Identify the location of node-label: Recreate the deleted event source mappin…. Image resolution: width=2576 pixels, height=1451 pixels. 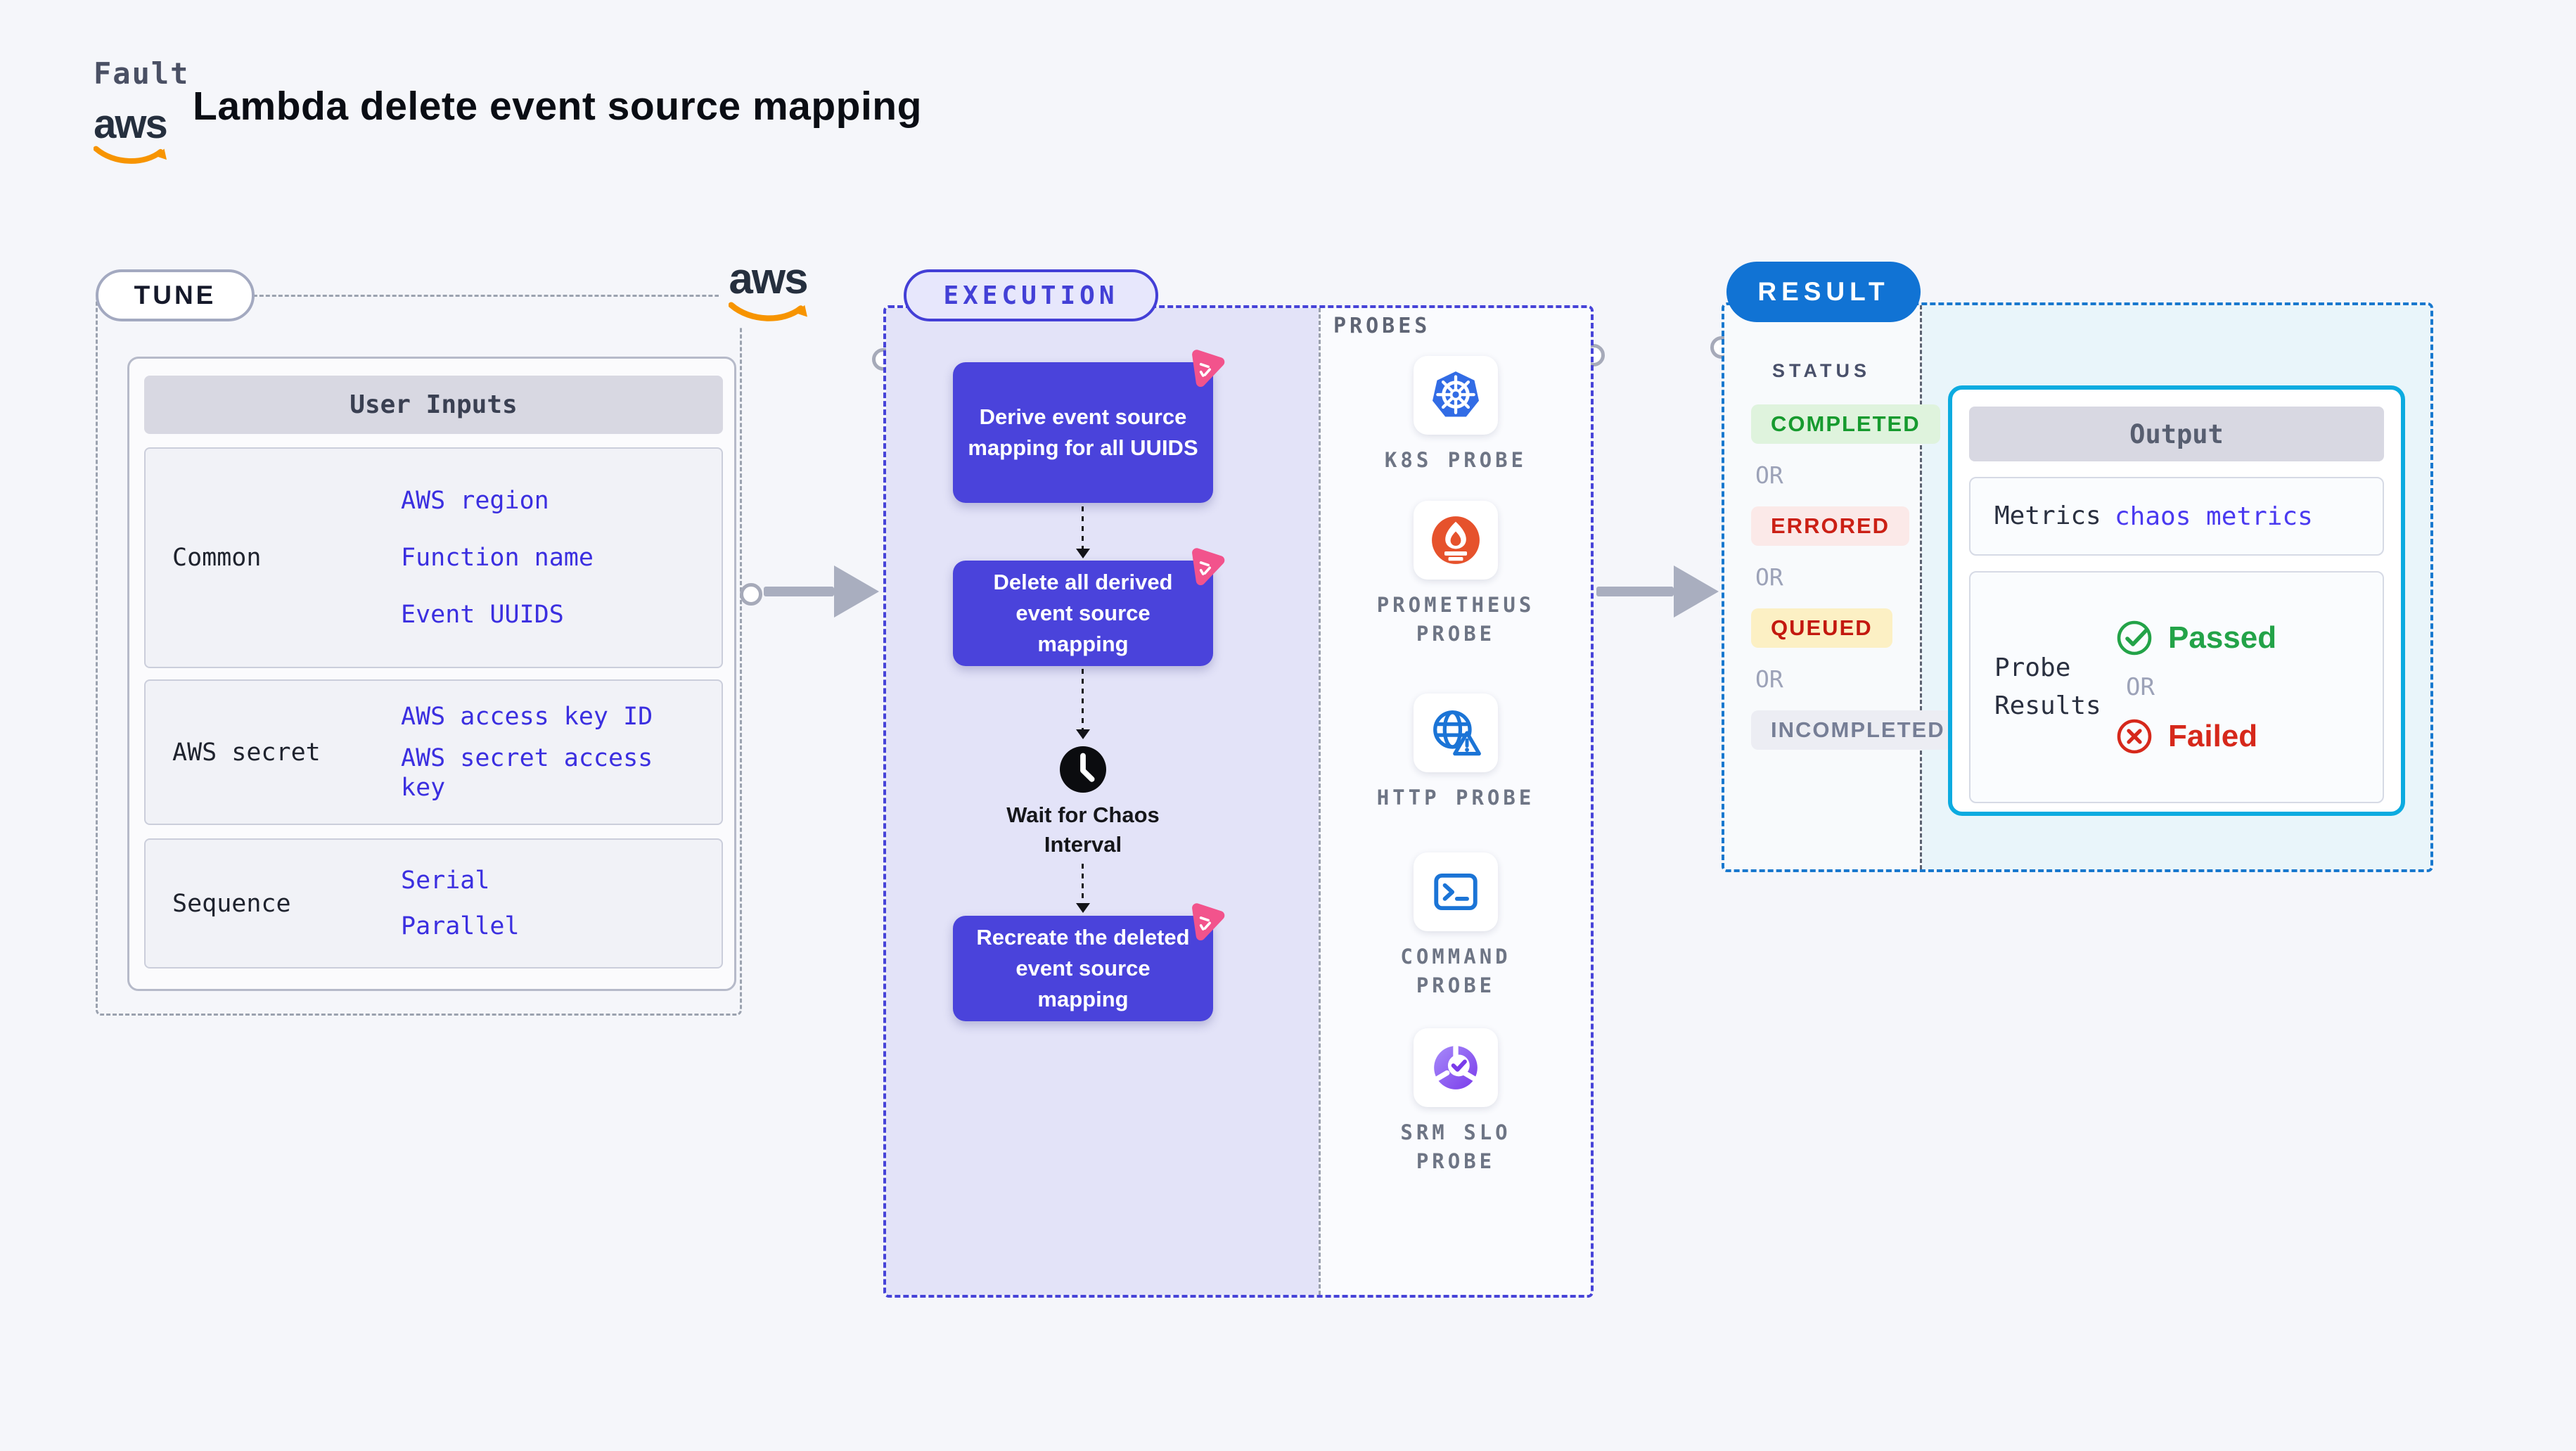
(1083, 967).